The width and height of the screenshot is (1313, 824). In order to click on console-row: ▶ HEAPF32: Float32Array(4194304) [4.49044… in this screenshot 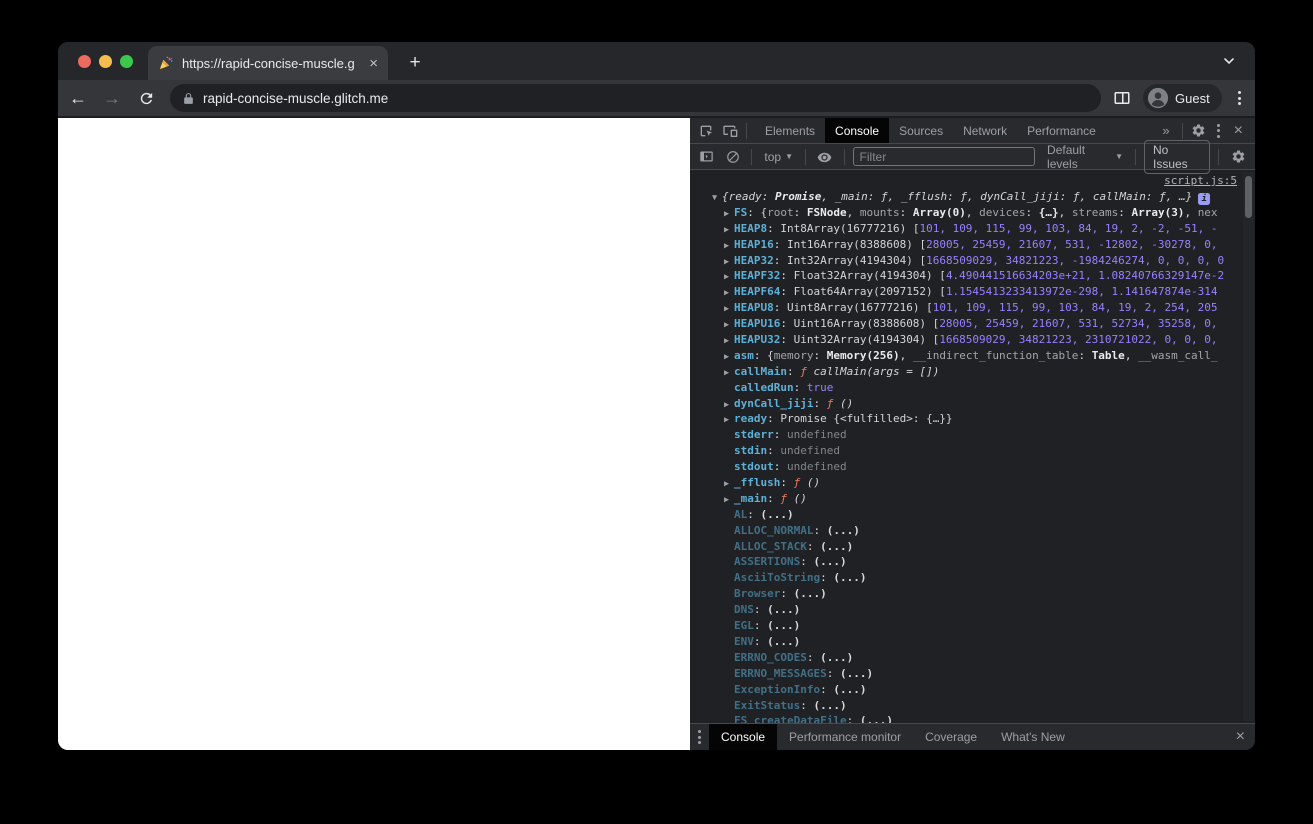, I will do `click(972, 276)`.